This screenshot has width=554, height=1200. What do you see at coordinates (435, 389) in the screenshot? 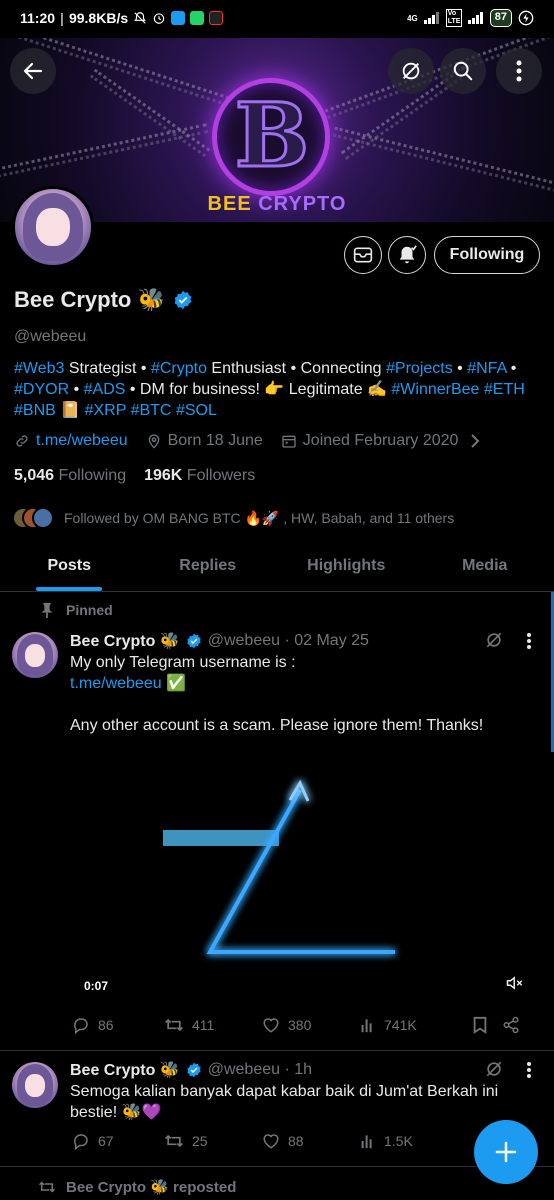
I see `bio-hashtag: #WinnerBee` at bounding box center [435, 389].